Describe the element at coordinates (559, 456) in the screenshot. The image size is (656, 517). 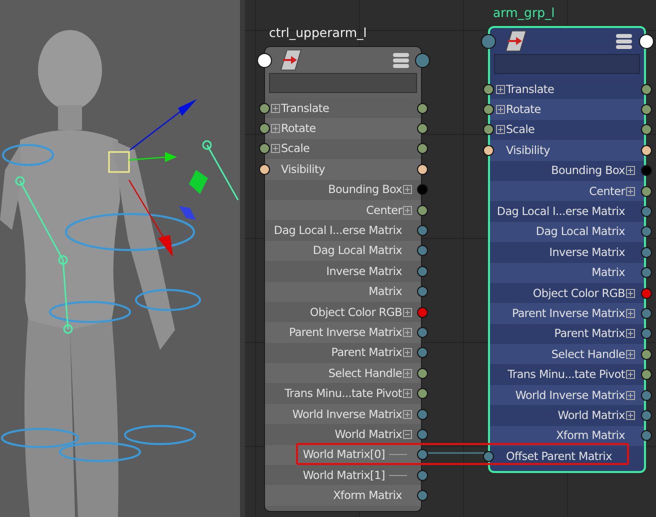
I see `attribute-label: Offset Parent Matrix` at that location.